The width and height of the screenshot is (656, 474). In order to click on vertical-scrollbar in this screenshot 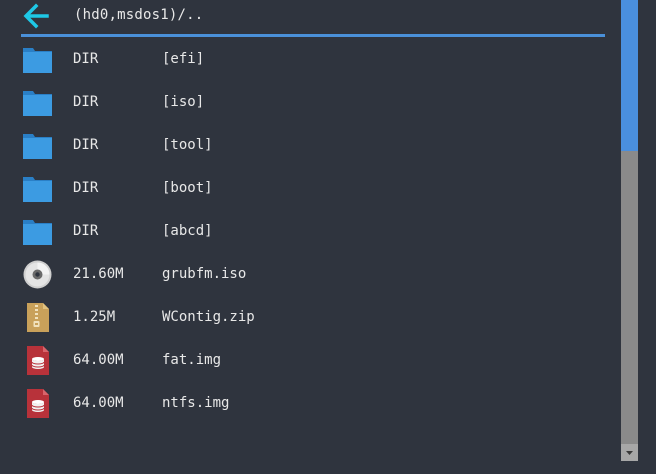, I will do `click(629, 230)`.